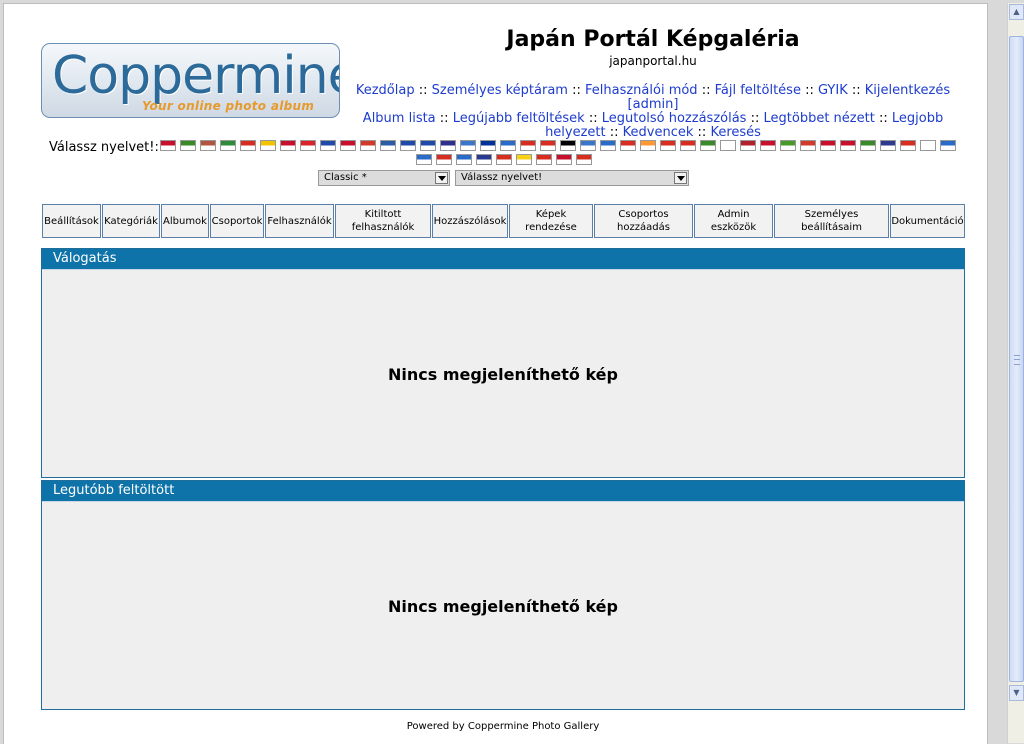 Image resolution: width=1024 pixels, height=744 pixels. I want to click on latest-empty-message: Nincs megjeleníthető kép, so click(503, 606).